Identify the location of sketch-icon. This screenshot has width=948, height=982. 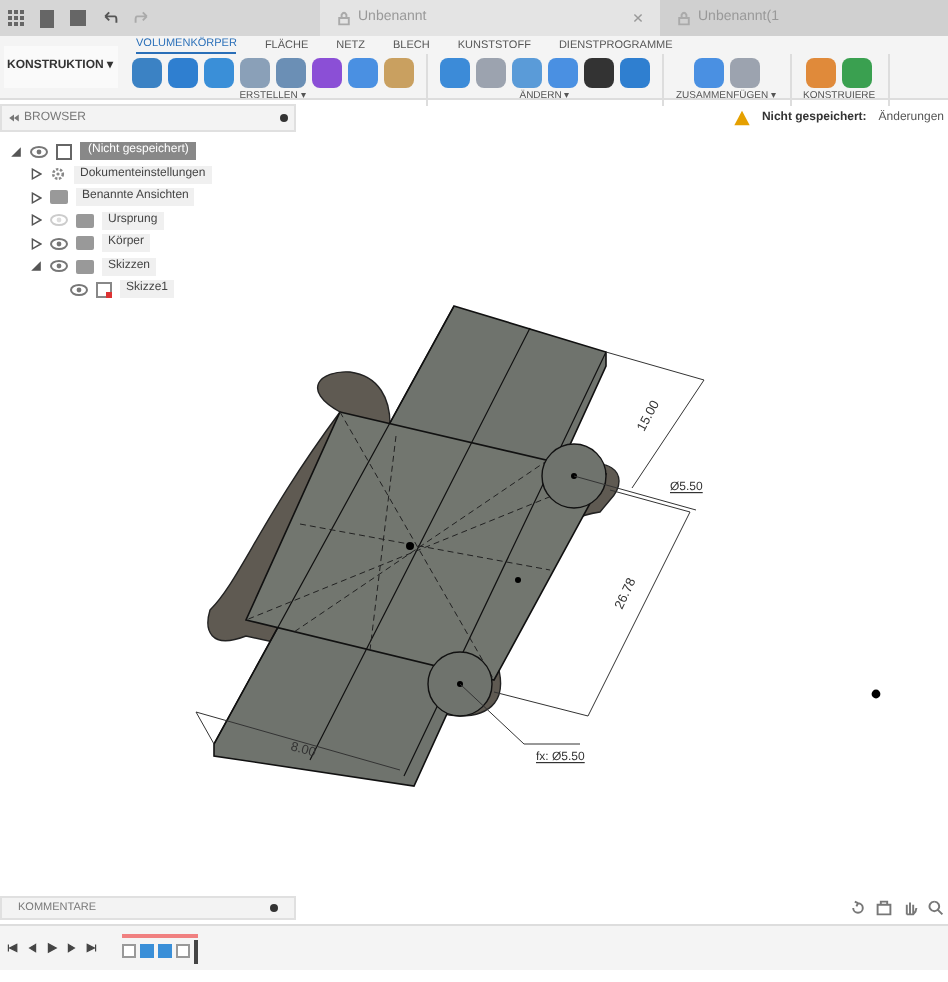
(104, 289).